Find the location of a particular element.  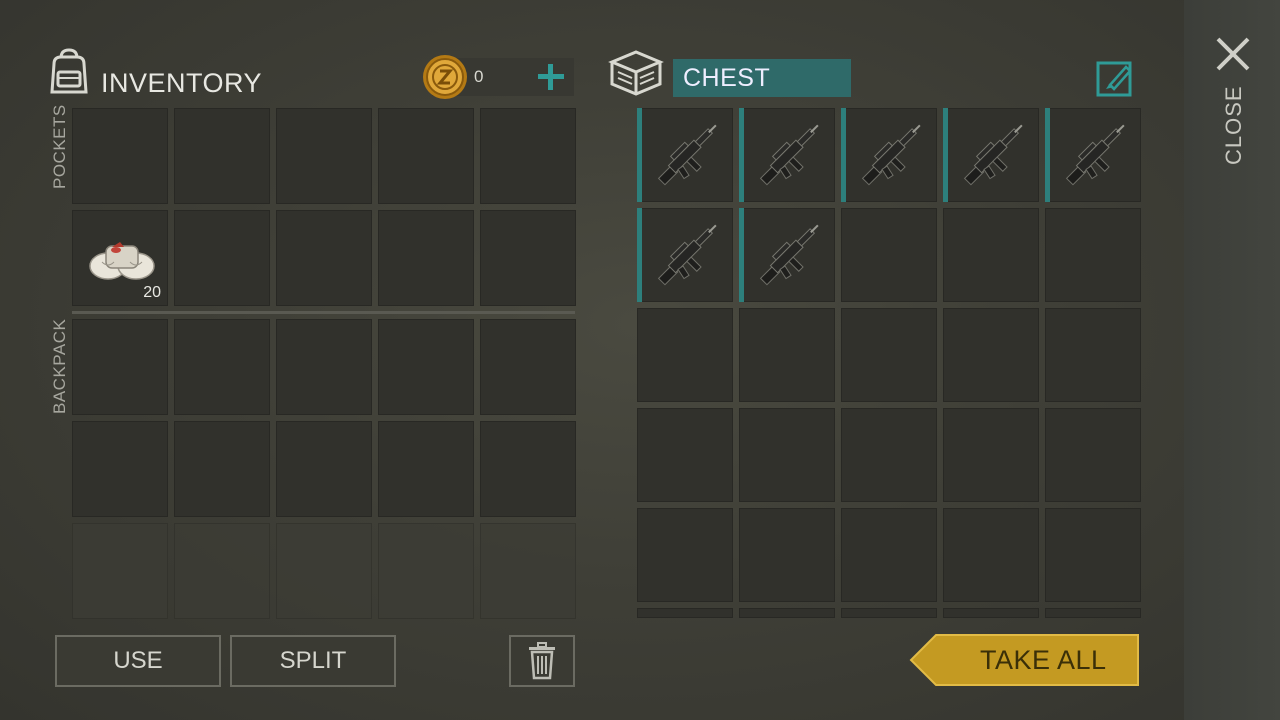

plus-icon is located at coordinates (551, 77).